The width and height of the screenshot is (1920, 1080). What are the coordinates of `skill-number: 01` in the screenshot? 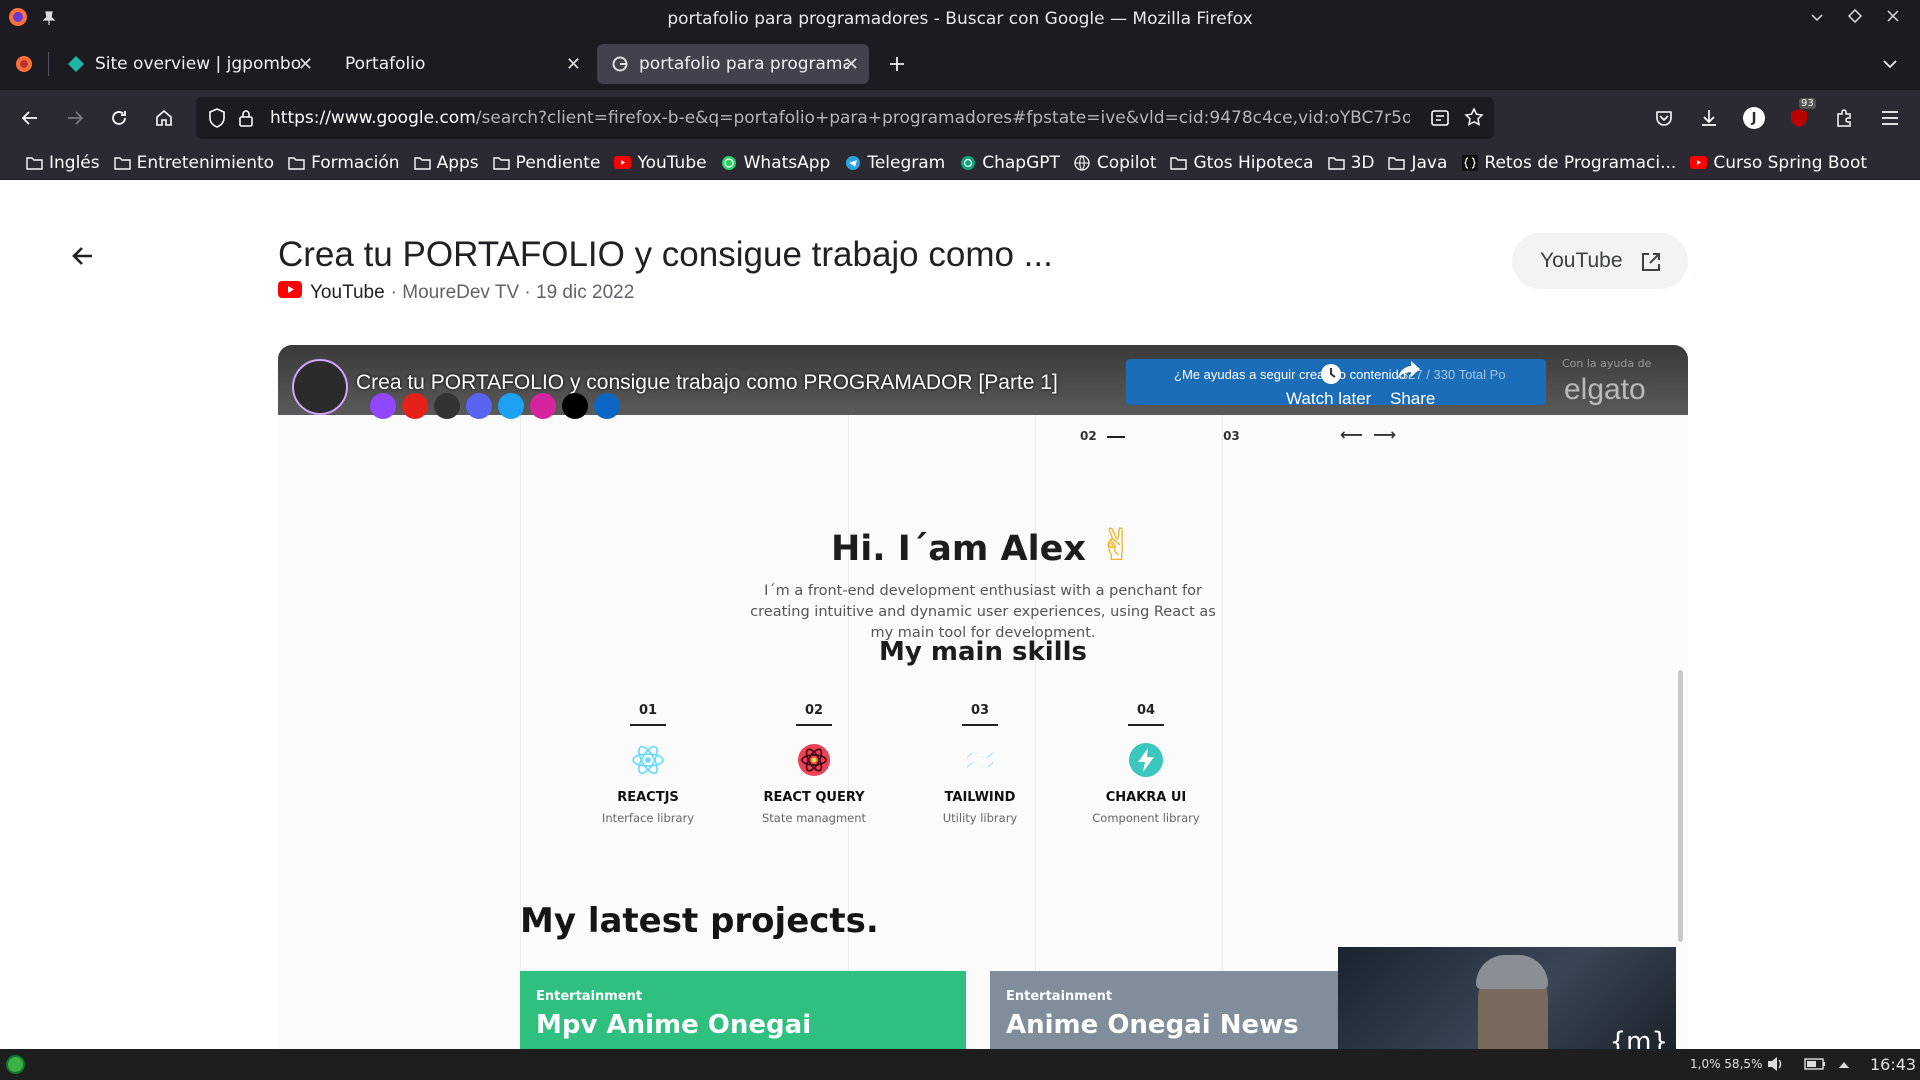 It's located at (648, 710).